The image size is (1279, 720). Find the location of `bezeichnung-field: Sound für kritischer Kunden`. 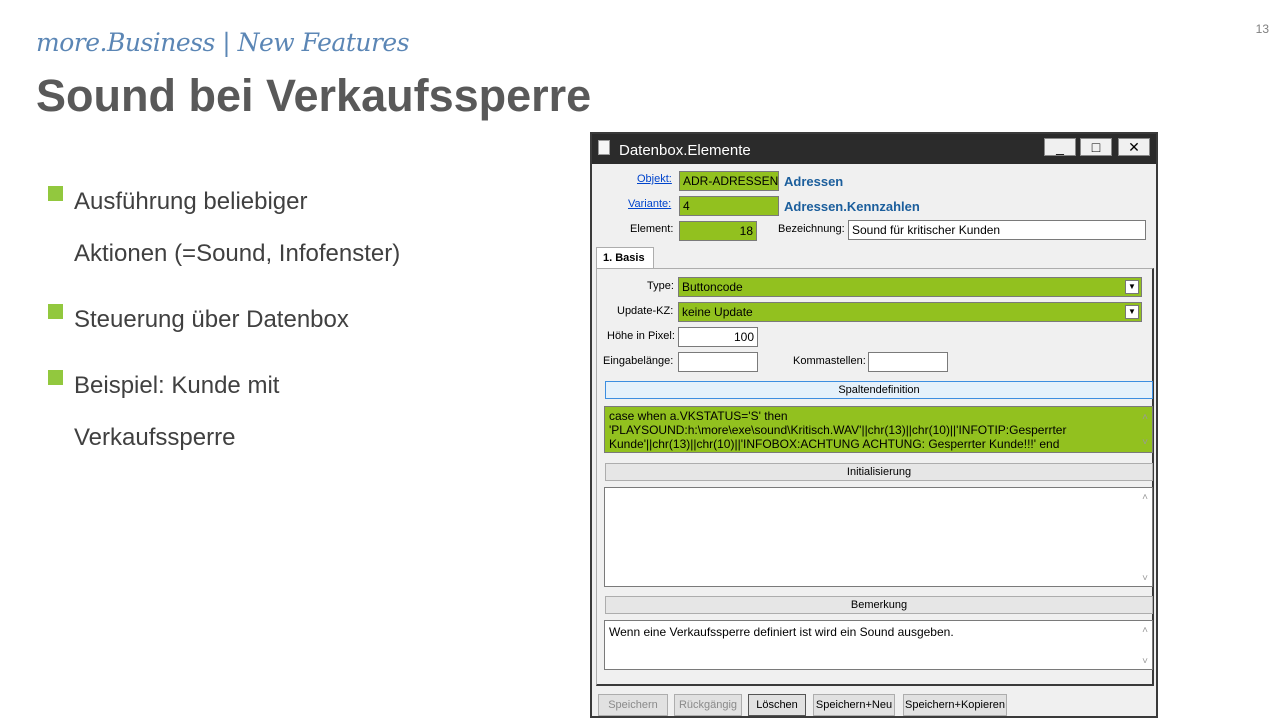

bezeichnung-field: Sound für kritischer Kunden is located at coordinates (997, 230).